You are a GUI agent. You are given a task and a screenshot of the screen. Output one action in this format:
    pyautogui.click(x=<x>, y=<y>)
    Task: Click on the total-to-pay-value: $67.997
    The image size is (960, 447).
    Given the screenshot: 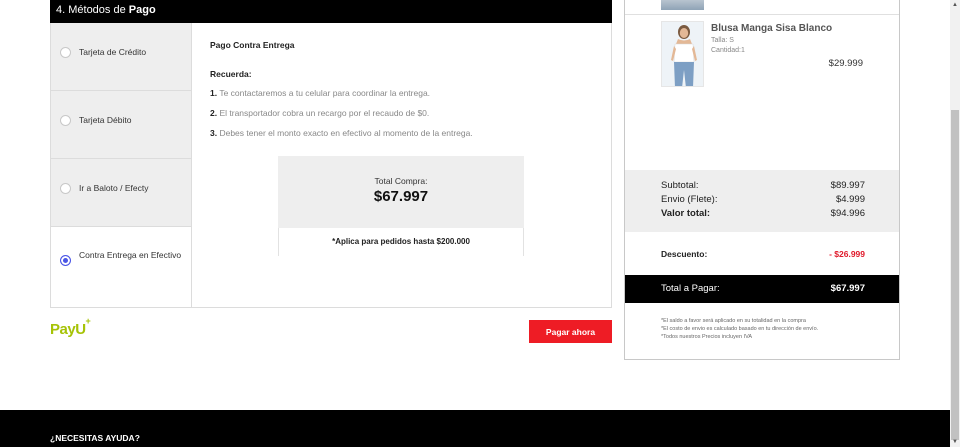 What is the action you would take?
    pyautogui.click(x=847, y=288)
    